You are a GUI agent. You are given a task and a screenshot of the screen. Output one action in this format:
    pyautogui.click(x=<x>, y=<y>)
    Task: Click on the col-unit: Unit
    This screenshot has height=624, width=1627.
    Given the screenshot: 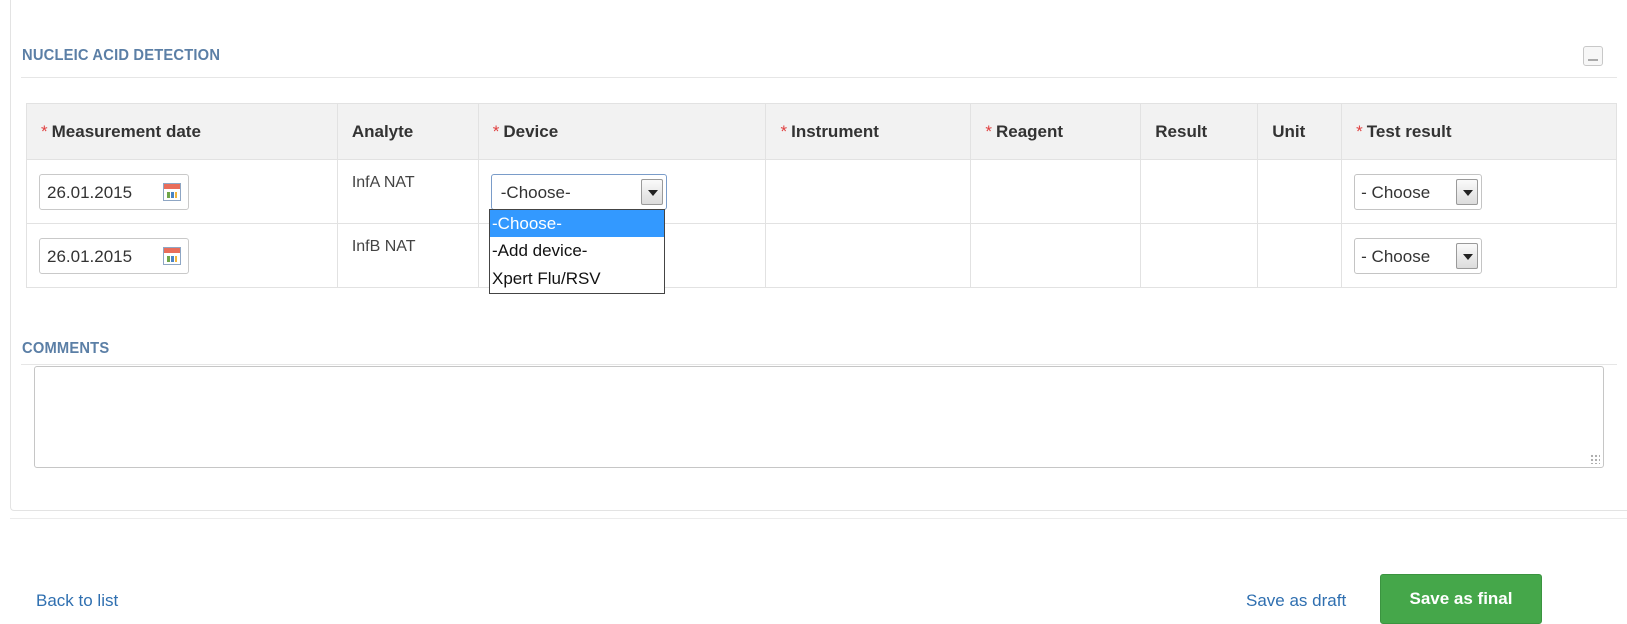 What is the action you would take?
    pyautogui.click(x=1300, y=131)
    